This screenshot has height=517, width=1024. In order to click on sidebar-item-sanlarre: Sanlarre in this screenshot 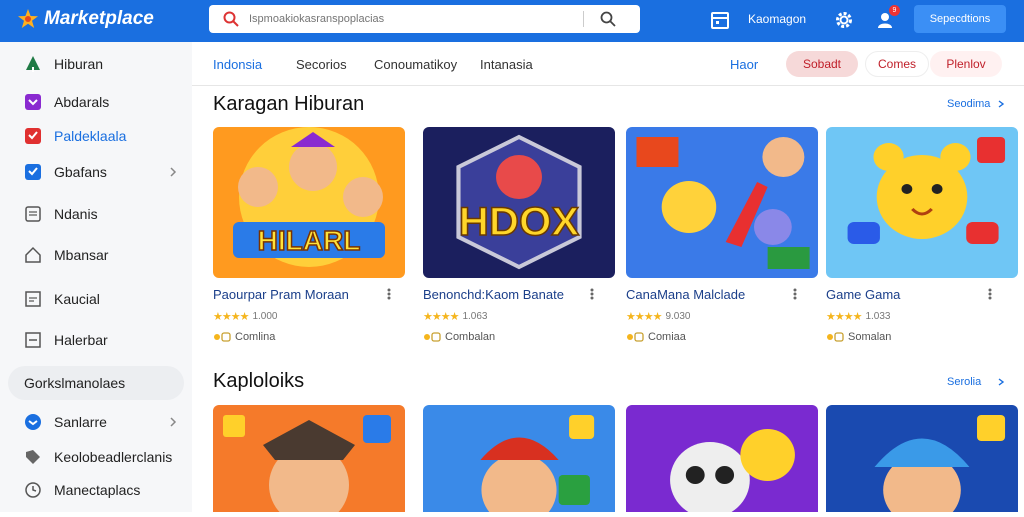, I will do `click(96, 422)`.